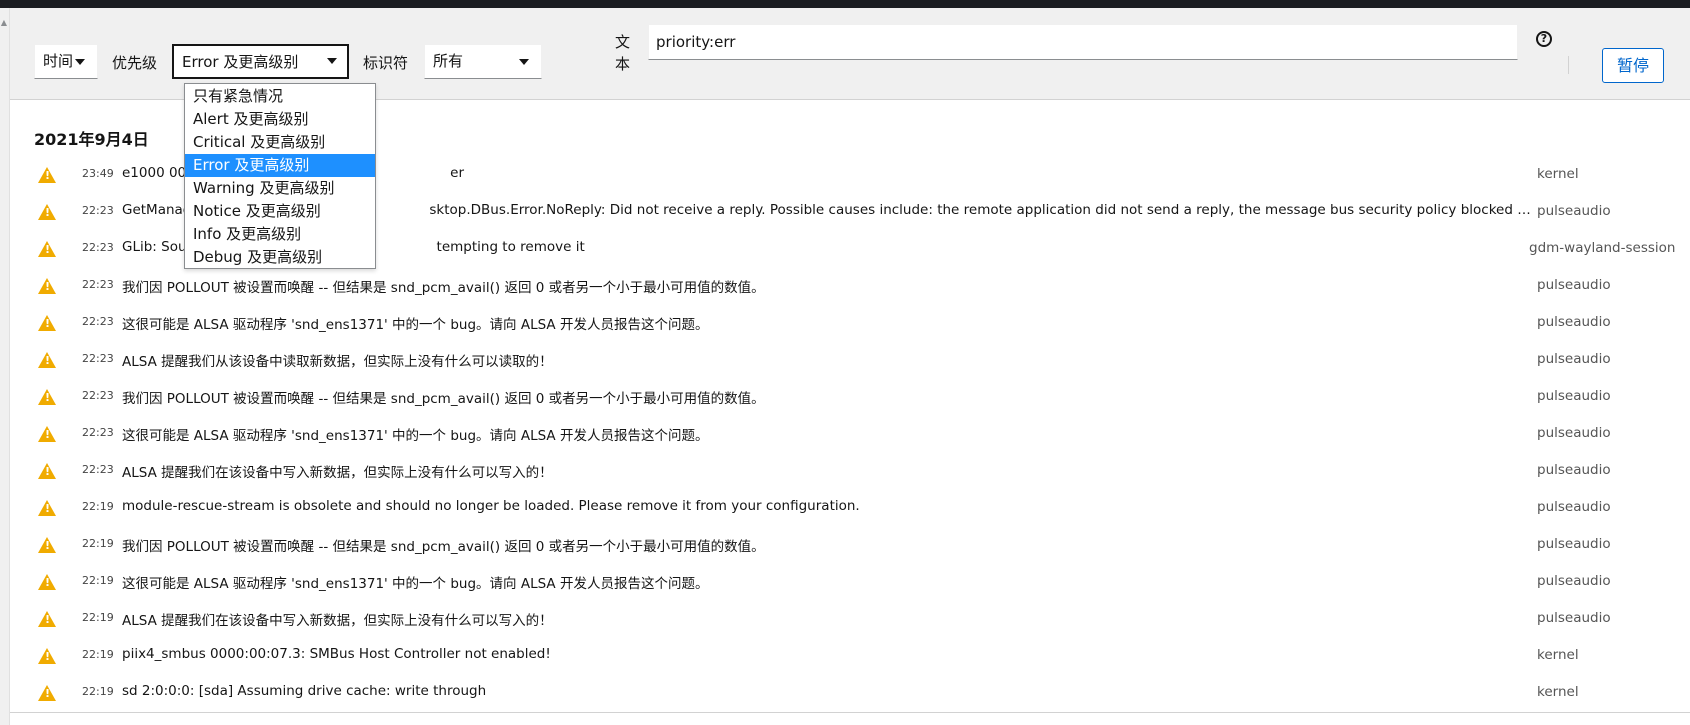 This screenshot has height=725, width=1690. Describe the element at coordinates (280, 211) in the screenshot. I see `priority-option-notice: Notice 及更高级别` at that location.